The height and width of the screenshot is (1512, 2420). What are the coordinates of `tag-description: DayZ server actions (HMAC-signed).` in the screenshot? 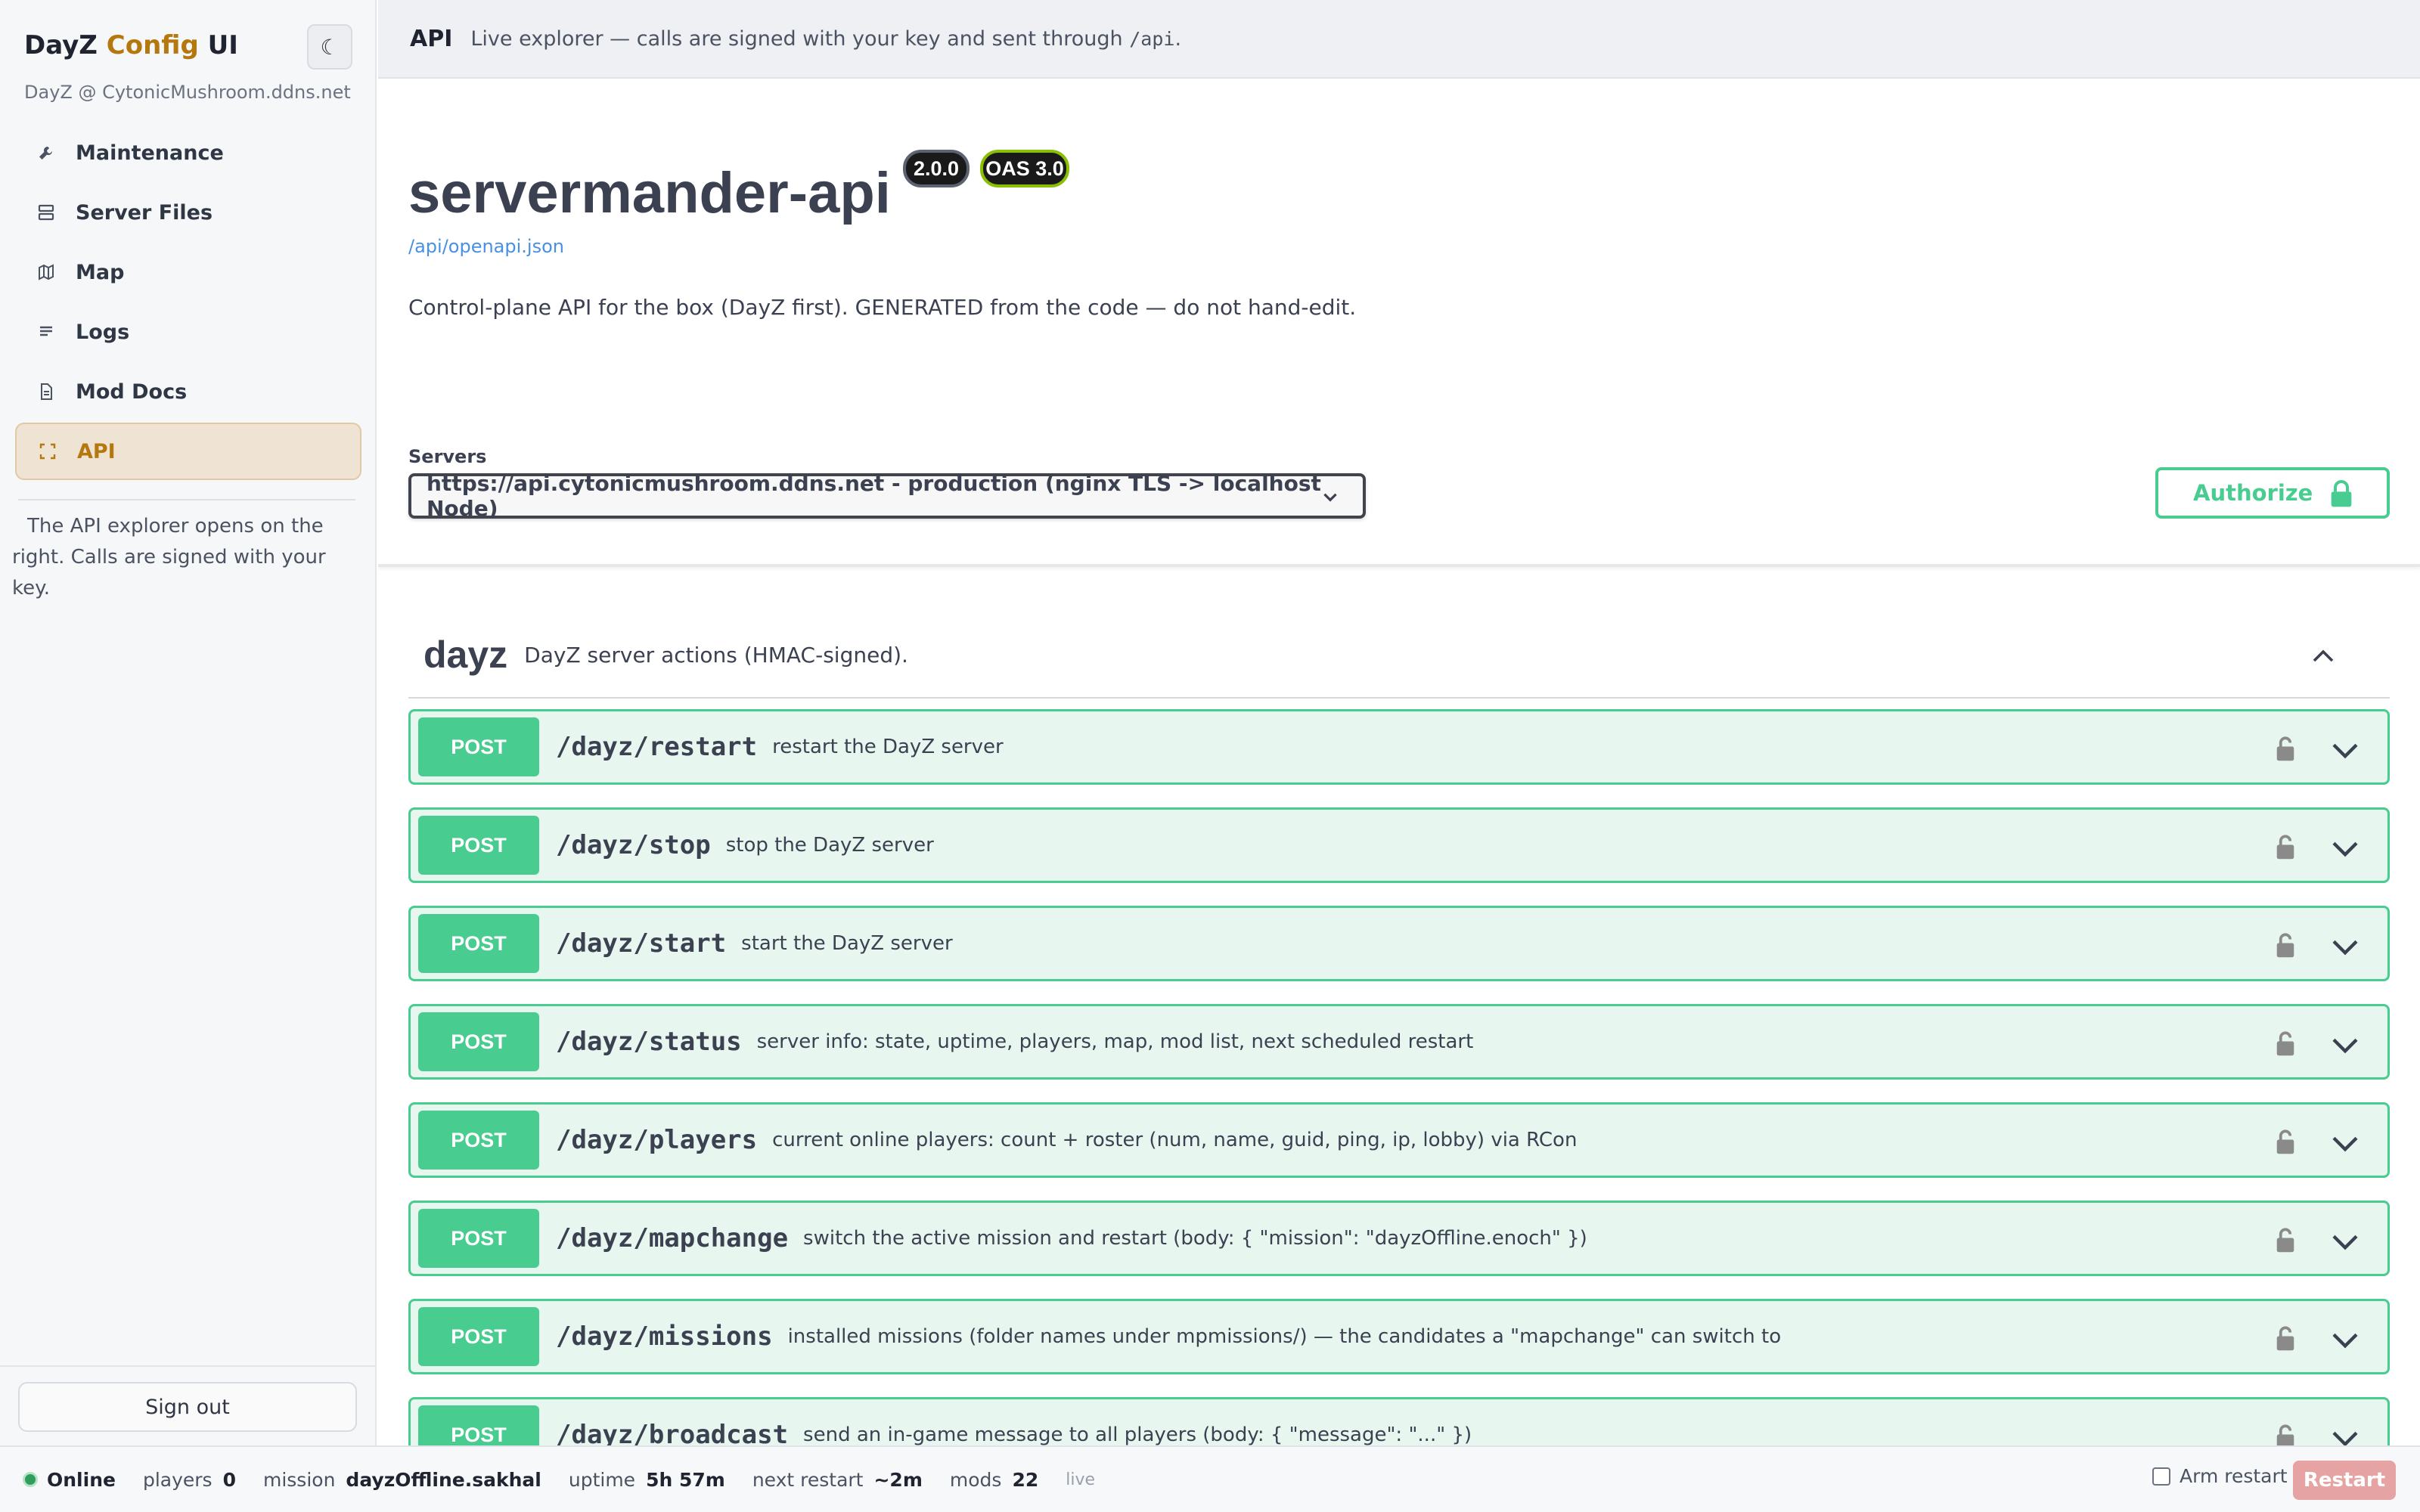 It's located at (716, 655).